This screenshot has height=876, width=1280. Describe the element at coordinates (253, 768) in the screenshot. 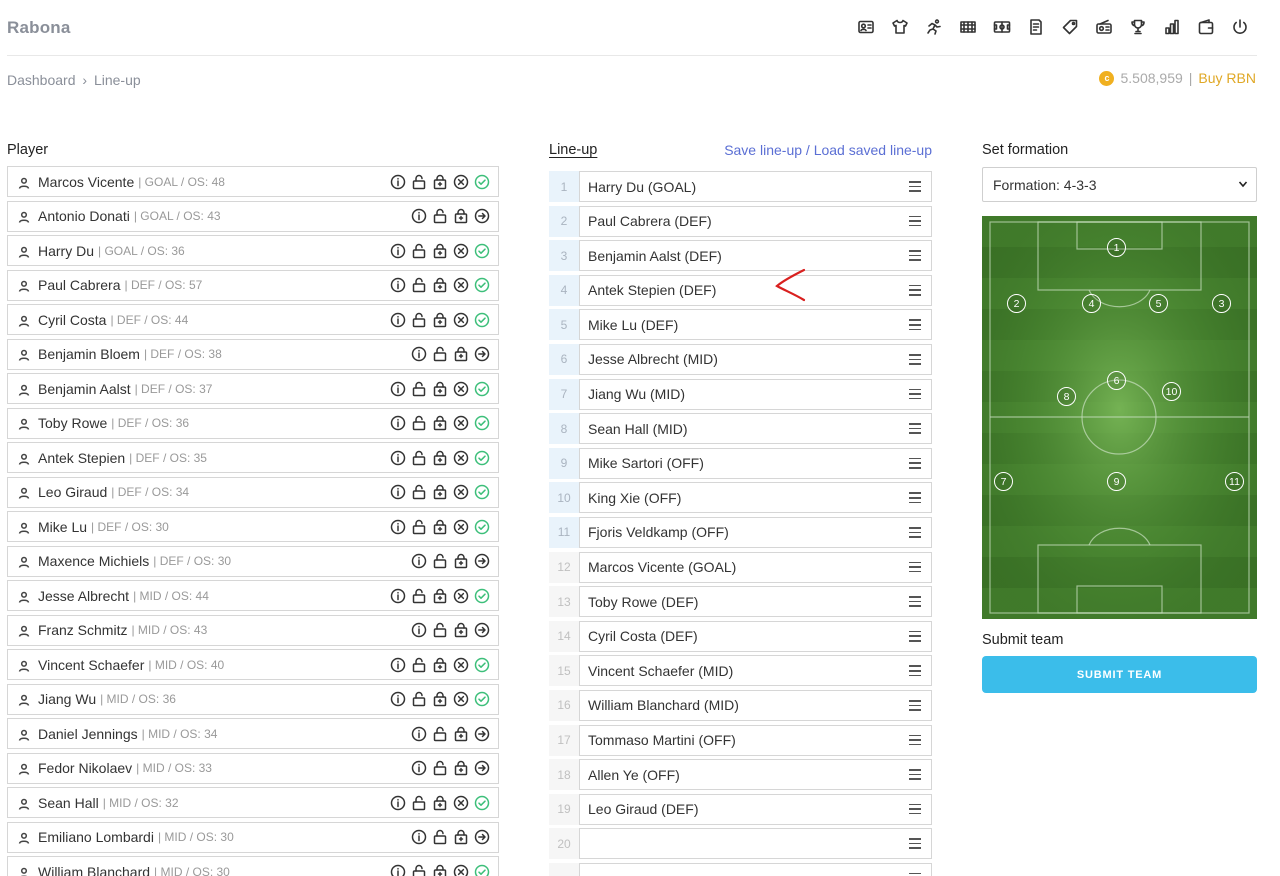

I see `player-row: Fedor Nikolaev | MID / OS: 33` at that location.